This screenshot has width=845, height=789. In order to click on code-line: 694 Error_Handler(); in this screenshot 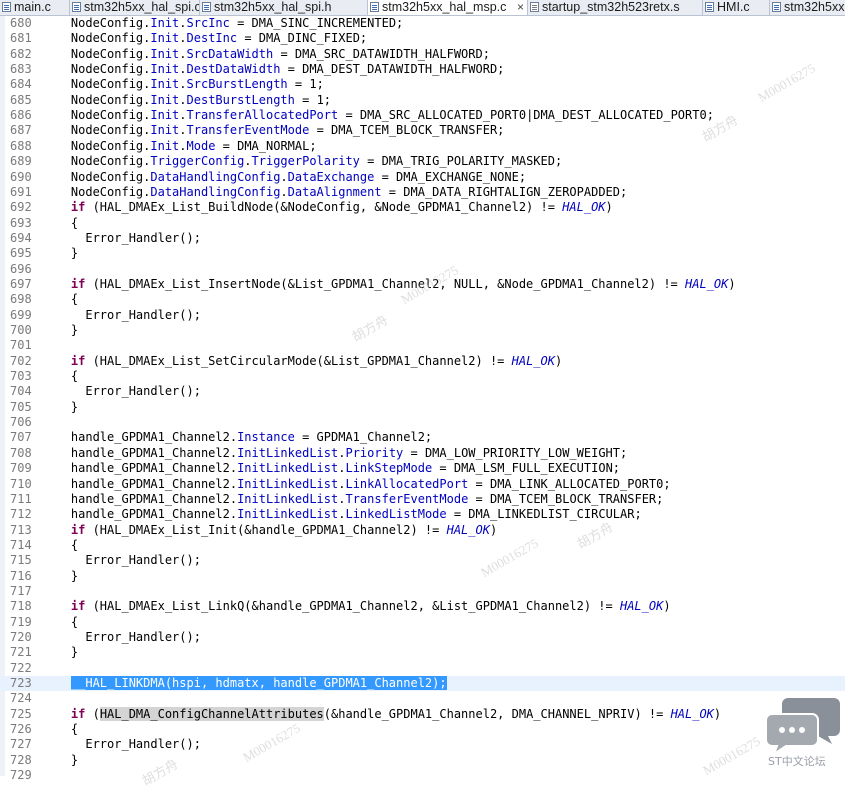, I will do `click(422, 238)`.